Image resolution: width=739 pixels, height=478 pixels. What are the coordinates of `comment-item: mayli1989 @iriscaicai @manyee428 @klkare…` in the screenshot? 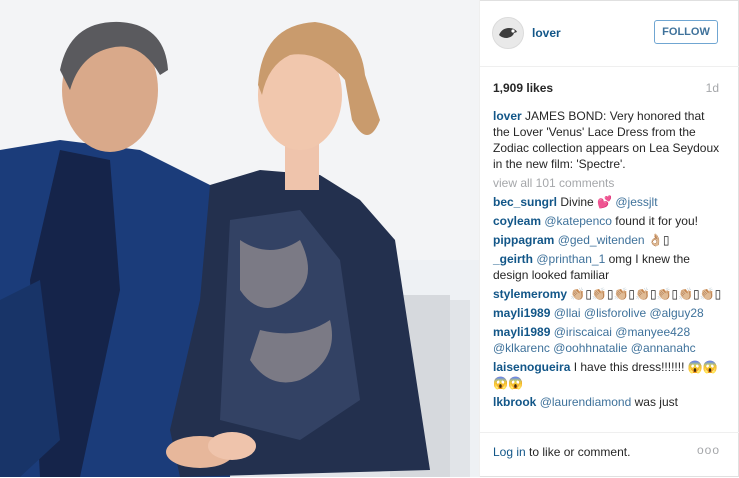 It's located at (608, 340).